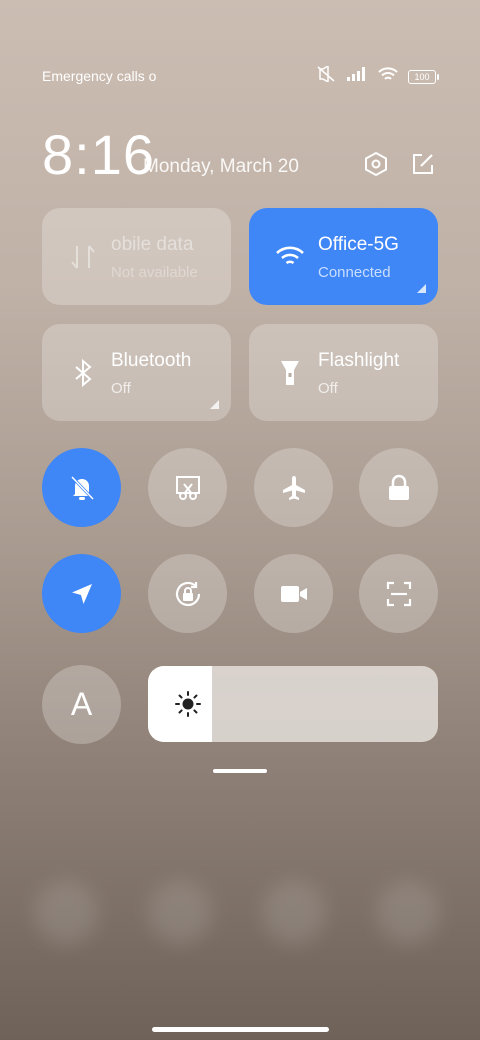 This screenshot has width=480, height=1040. What do you see at coordinates (83, 373) in the screenshot?
I see `bluetooth-icon` at bounding box center [83, 373].